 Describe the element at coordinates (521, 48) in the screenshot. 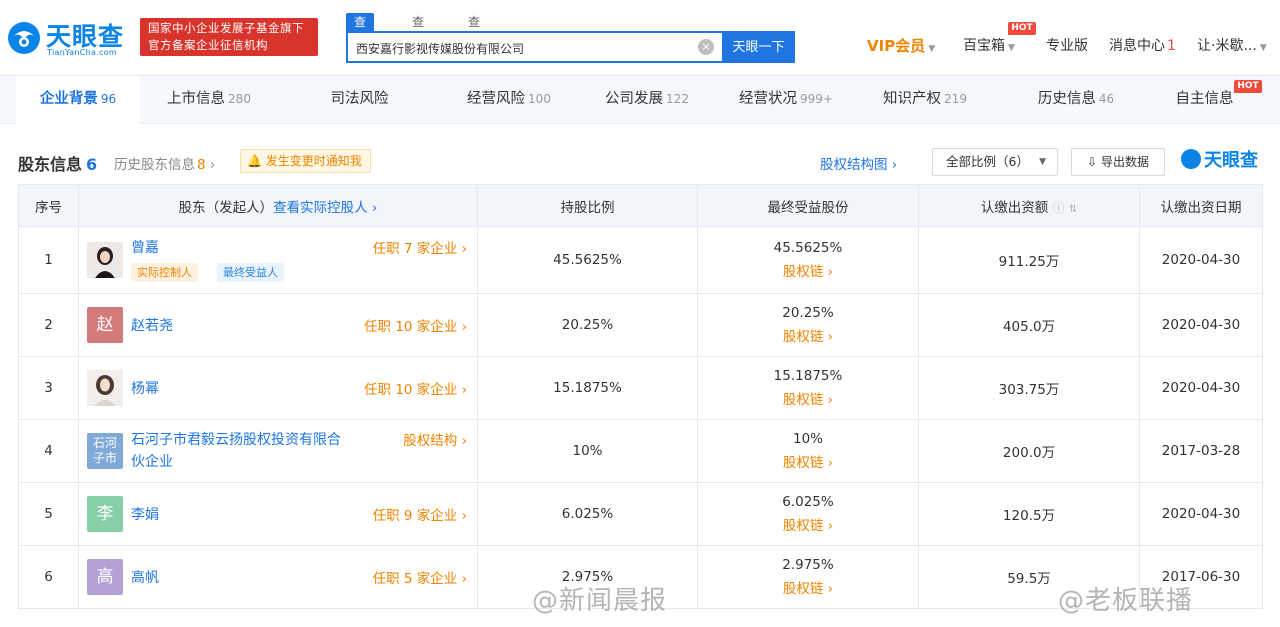

I see `search-input` at that location.